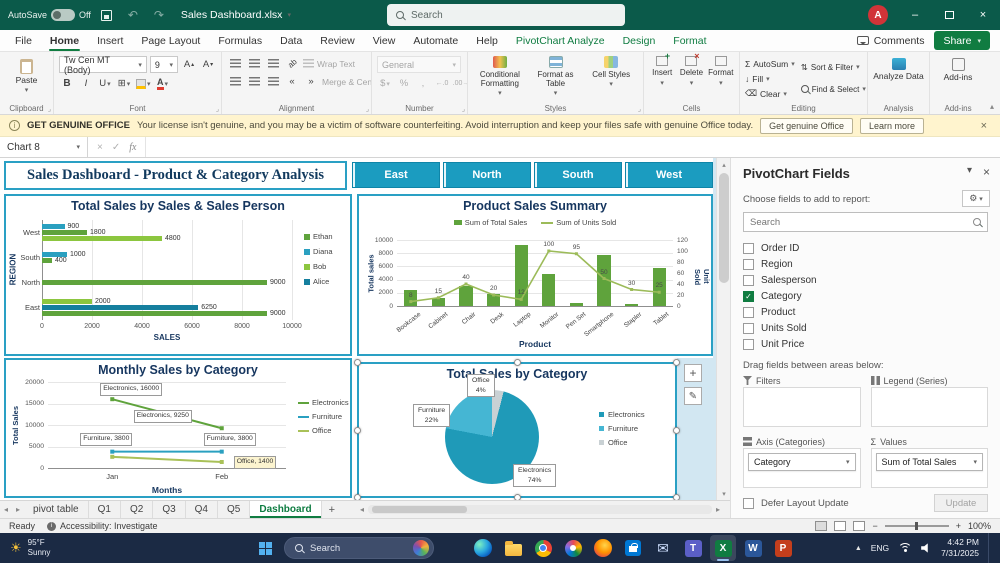 The height and width of the screenshot is (563, 1000). I want to click on accessibility-status: i Accessibility: Investigate, so click(102, 526).